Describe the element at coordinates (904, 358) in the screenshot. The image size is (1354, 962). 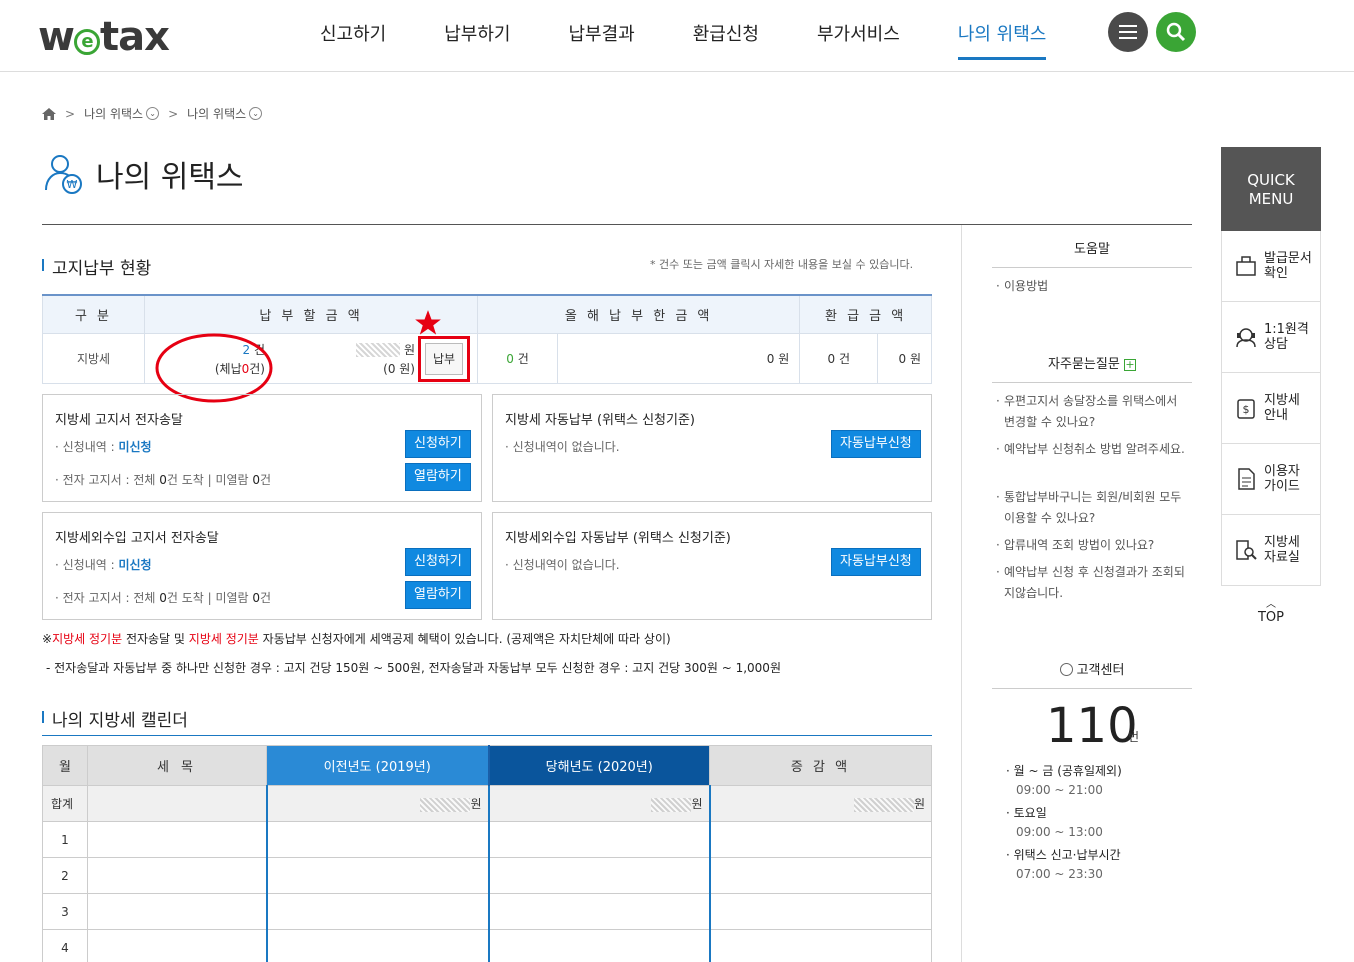
I see `refund-amount: 0 원` at that location.